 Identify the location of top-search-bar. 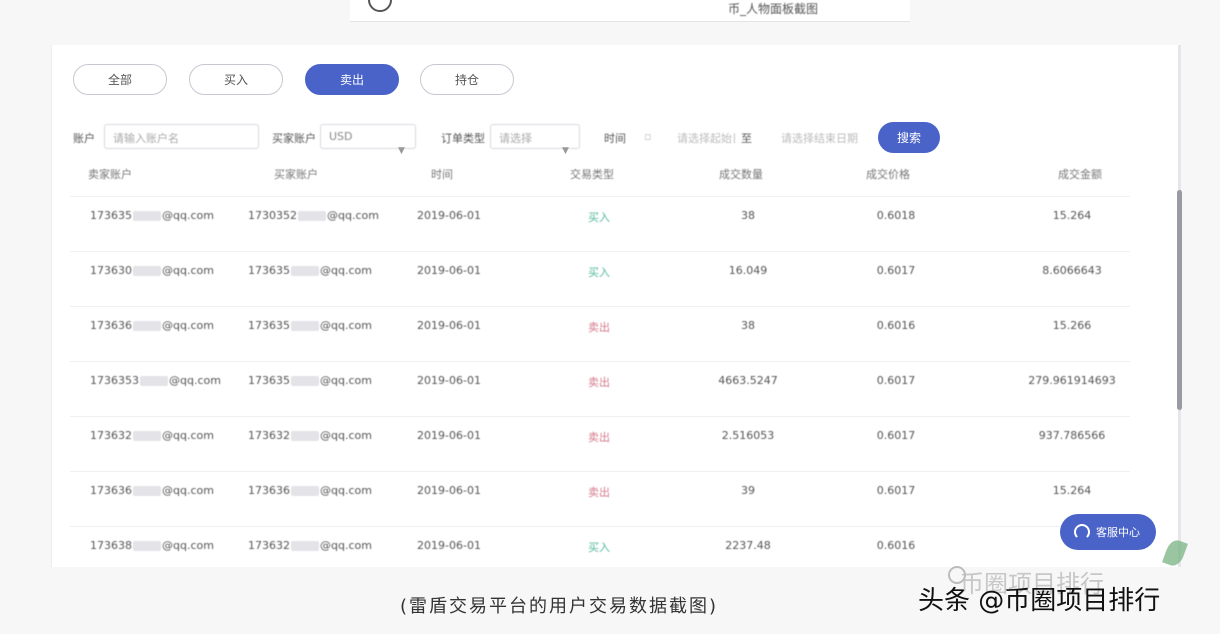
(630, 11).